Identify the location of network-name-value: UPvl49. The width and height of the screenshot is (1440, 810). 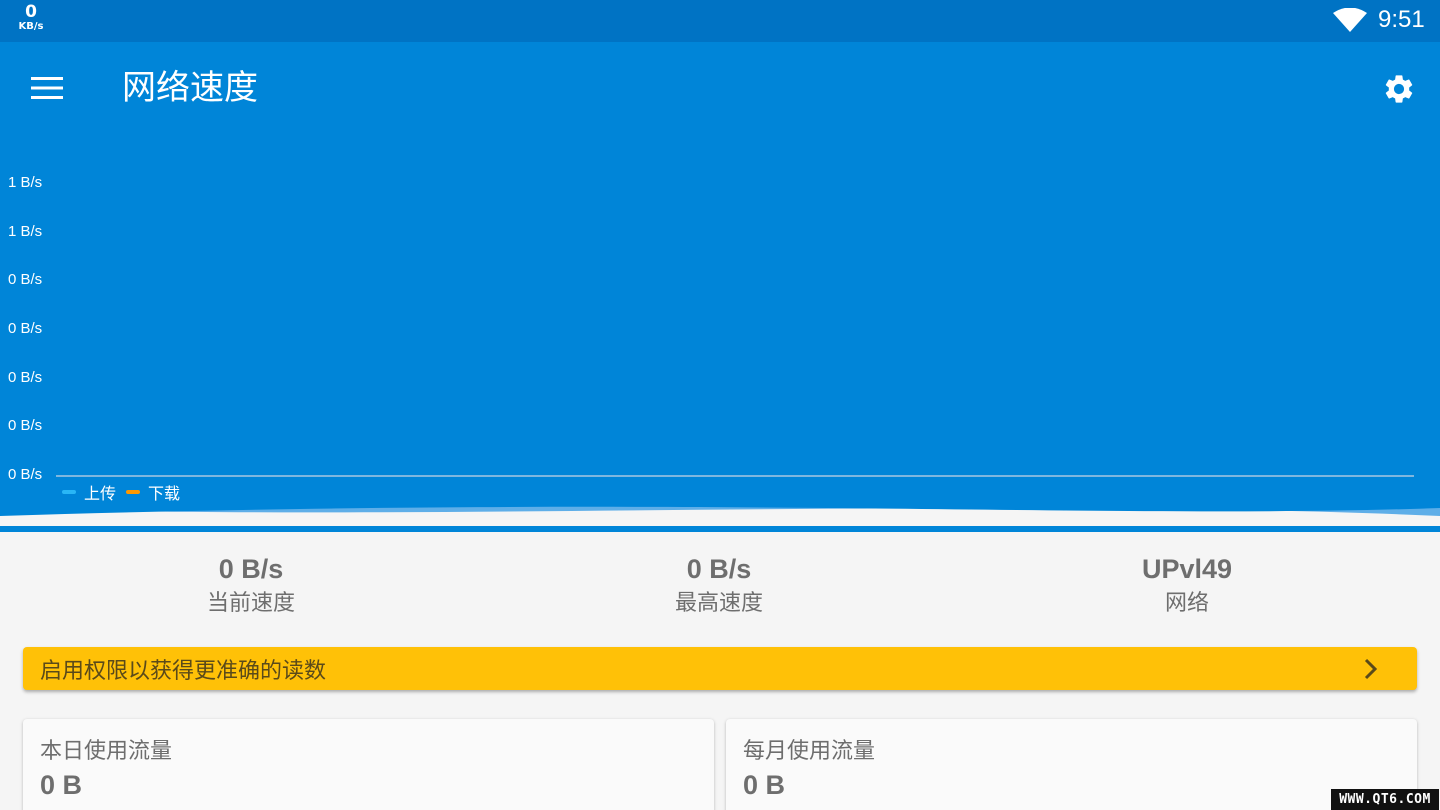
(1187, 569).